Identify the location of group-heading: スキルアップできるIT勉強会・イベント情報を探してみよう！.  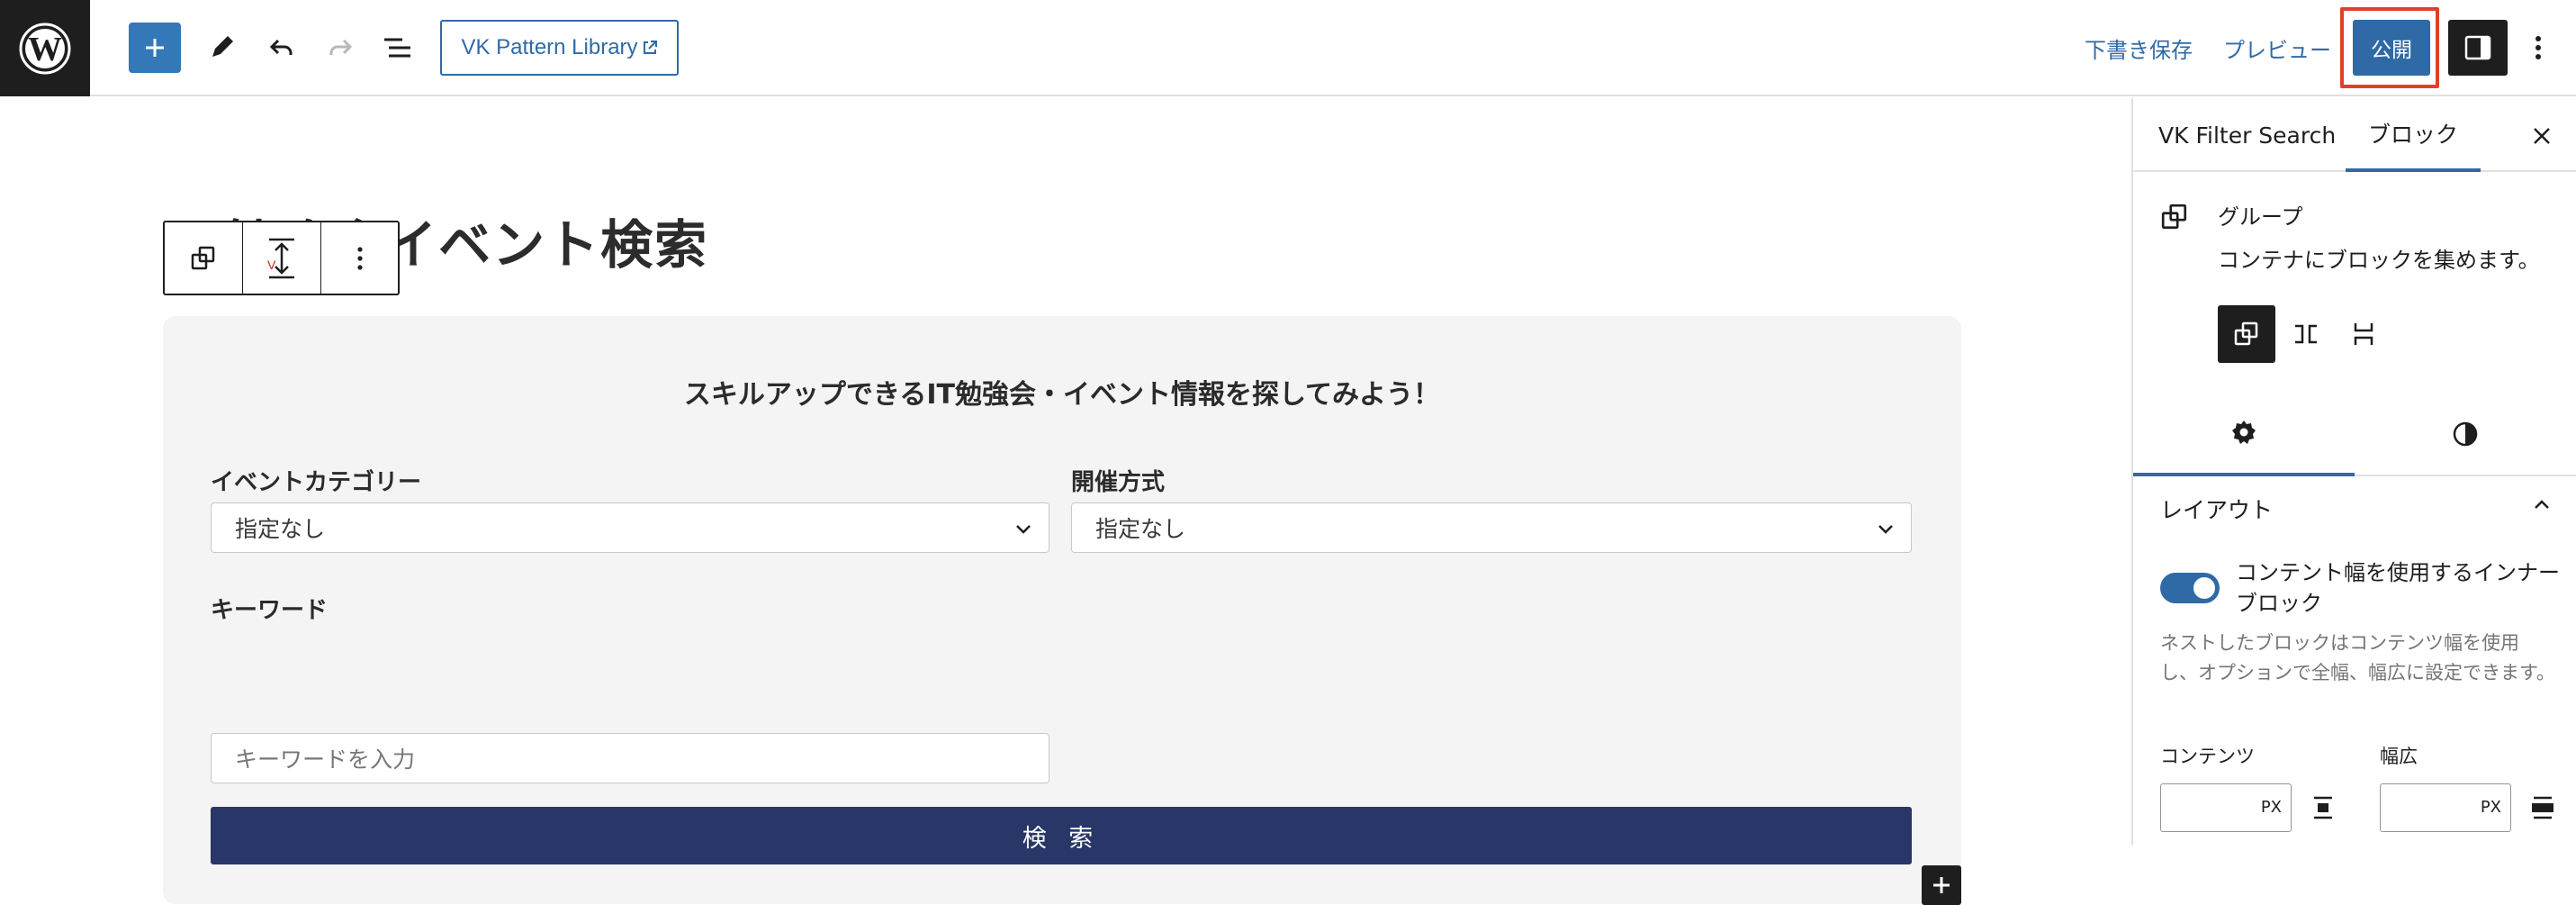
(1062, 395).